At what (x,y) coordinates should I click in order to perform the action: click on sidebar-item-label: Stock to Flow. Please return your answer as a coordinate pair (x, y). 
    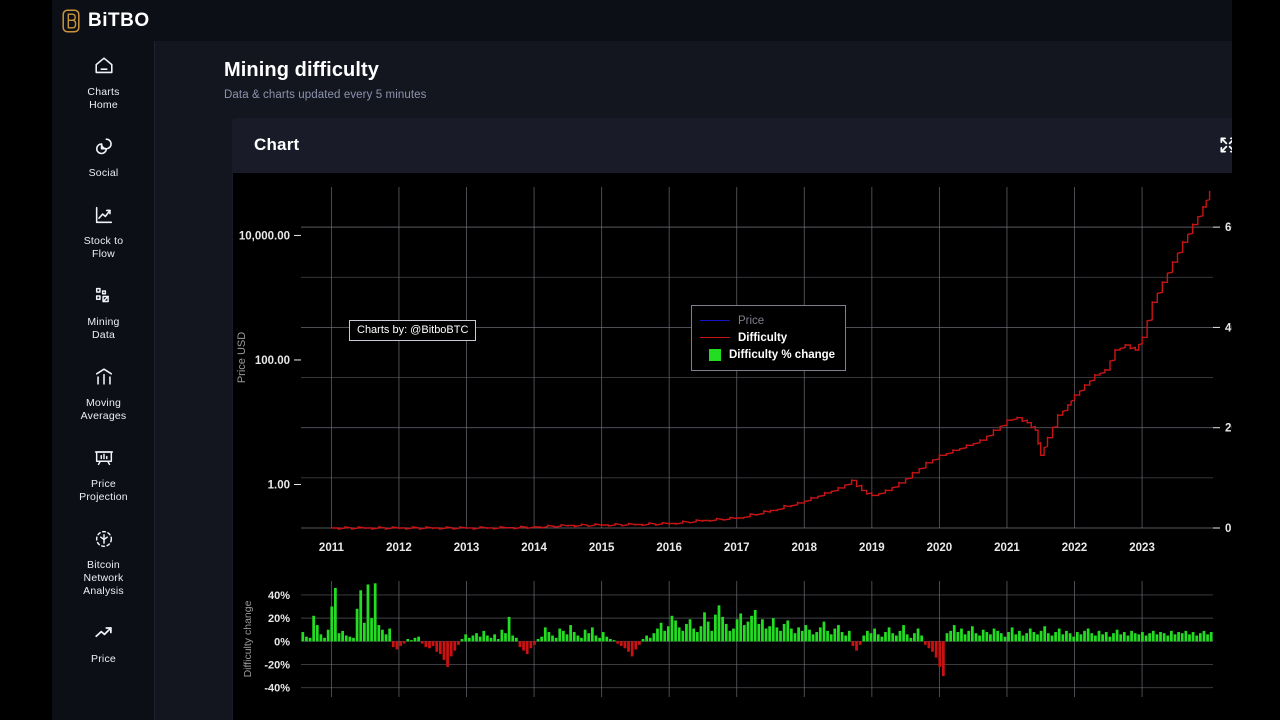
    Looking at the image, I should click on (103, 247).